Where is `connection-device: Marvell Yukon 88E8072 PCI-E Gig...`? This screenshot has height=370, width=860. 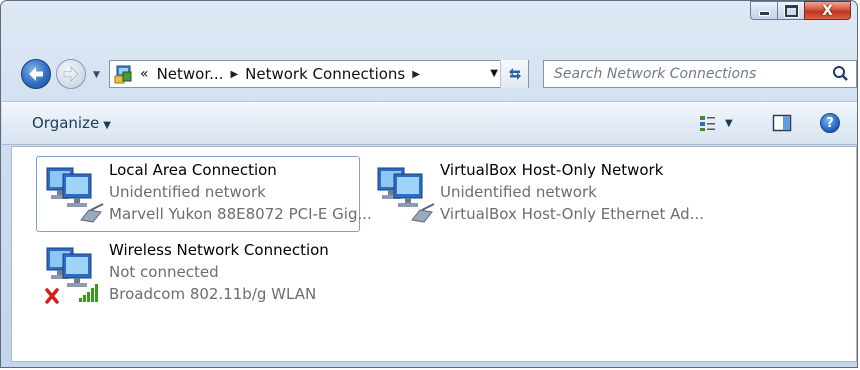
connection-device: Marvell Yukon 88E8072 PCI-E Gig... is located at coordinates (240, 214).